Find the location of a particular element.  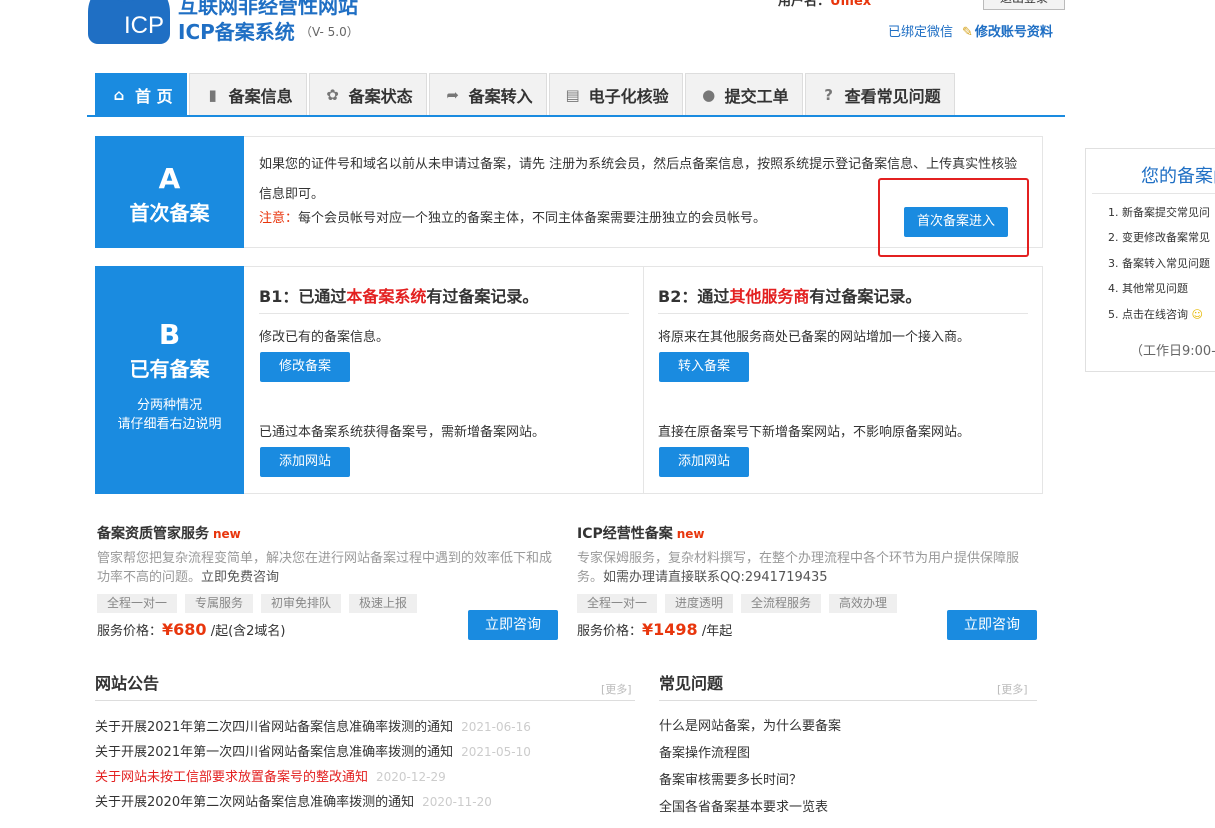

add-website-button-b1: 添加网站 is located at coordinates (305, 462).